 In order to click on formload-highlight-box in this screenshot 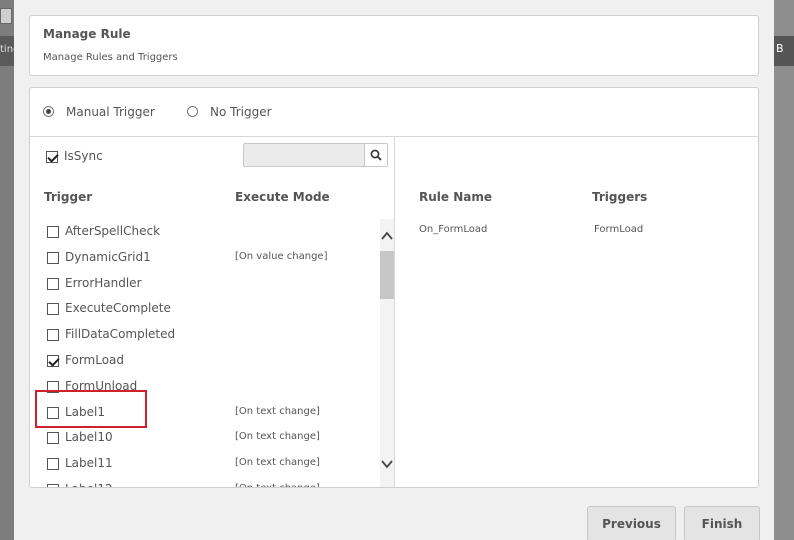, I will do `click(91, 409)`.